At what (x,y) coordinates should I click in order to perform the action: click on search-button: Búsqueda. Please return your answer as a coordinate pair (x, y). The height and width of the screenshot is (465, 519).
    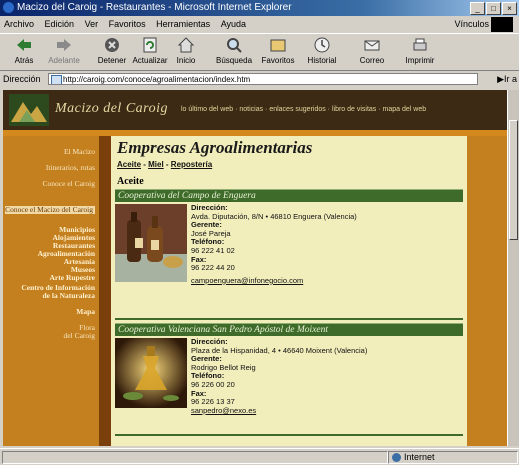
    Looking at the image, I should click on (234, 50).